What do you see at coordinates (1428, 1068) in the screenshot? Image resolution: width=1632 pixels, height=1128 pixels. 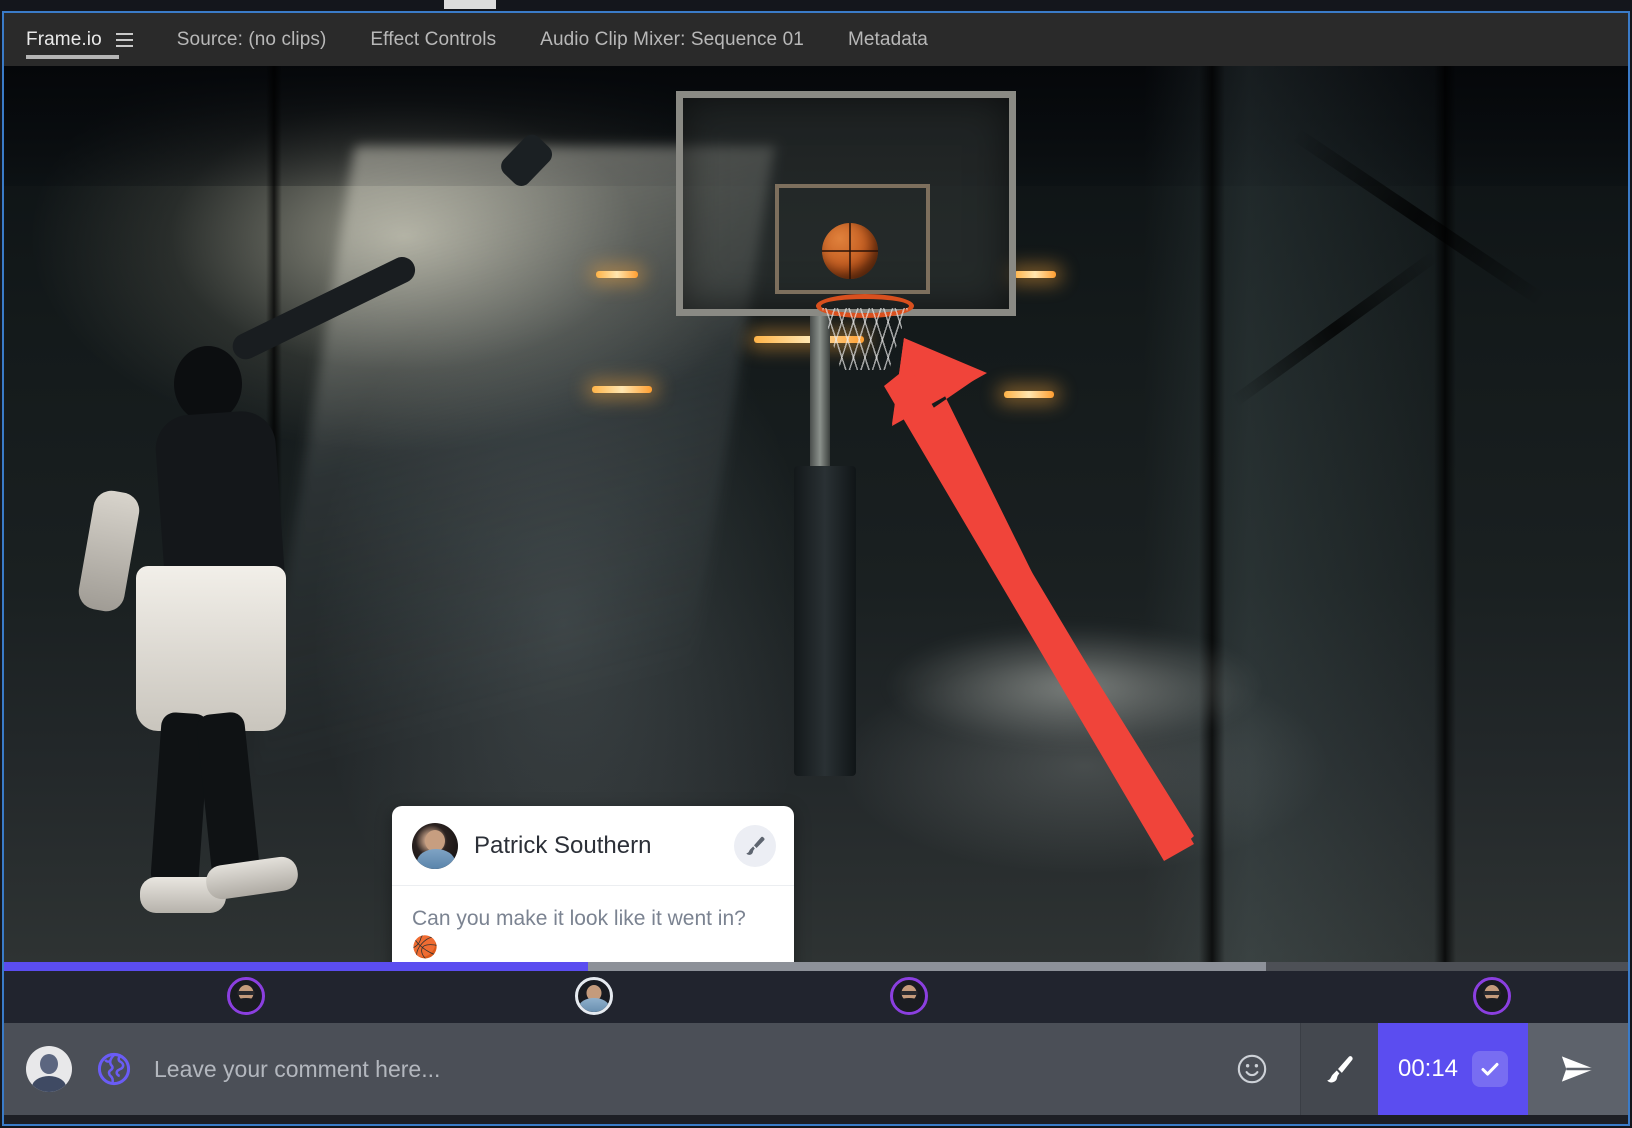 I see `timecode-label: 00:14` at bounding box center [1428, 1068].